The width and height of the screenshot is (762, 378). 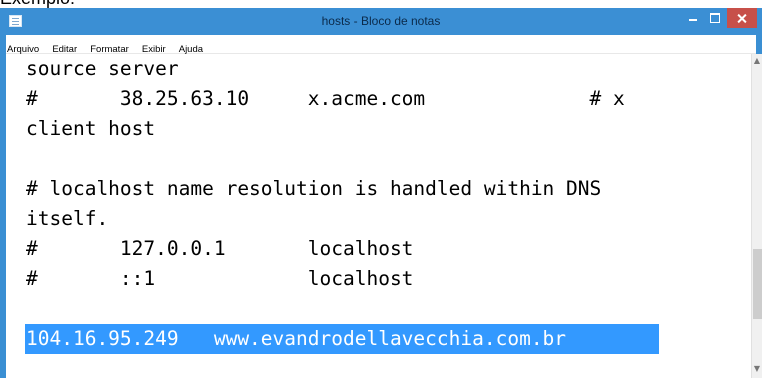 What do you see at coordinates (102, 68) in the screenshot?
I see `editor-line: source server` at bounding box center [102, 68].